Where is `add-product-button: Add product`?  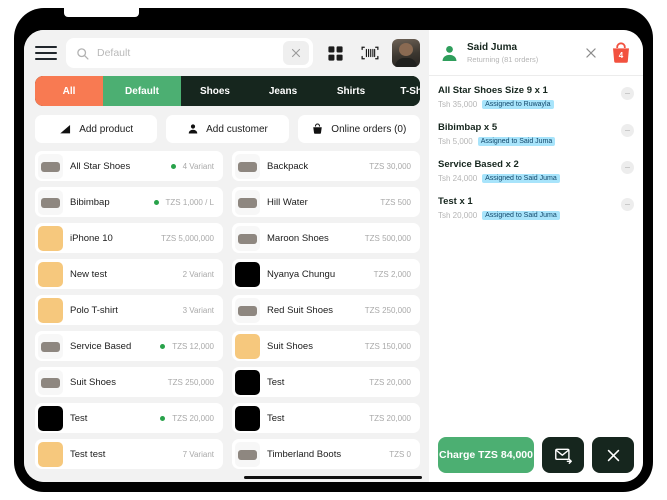 add-product-button: Add product is located at coordinates (96, 129).